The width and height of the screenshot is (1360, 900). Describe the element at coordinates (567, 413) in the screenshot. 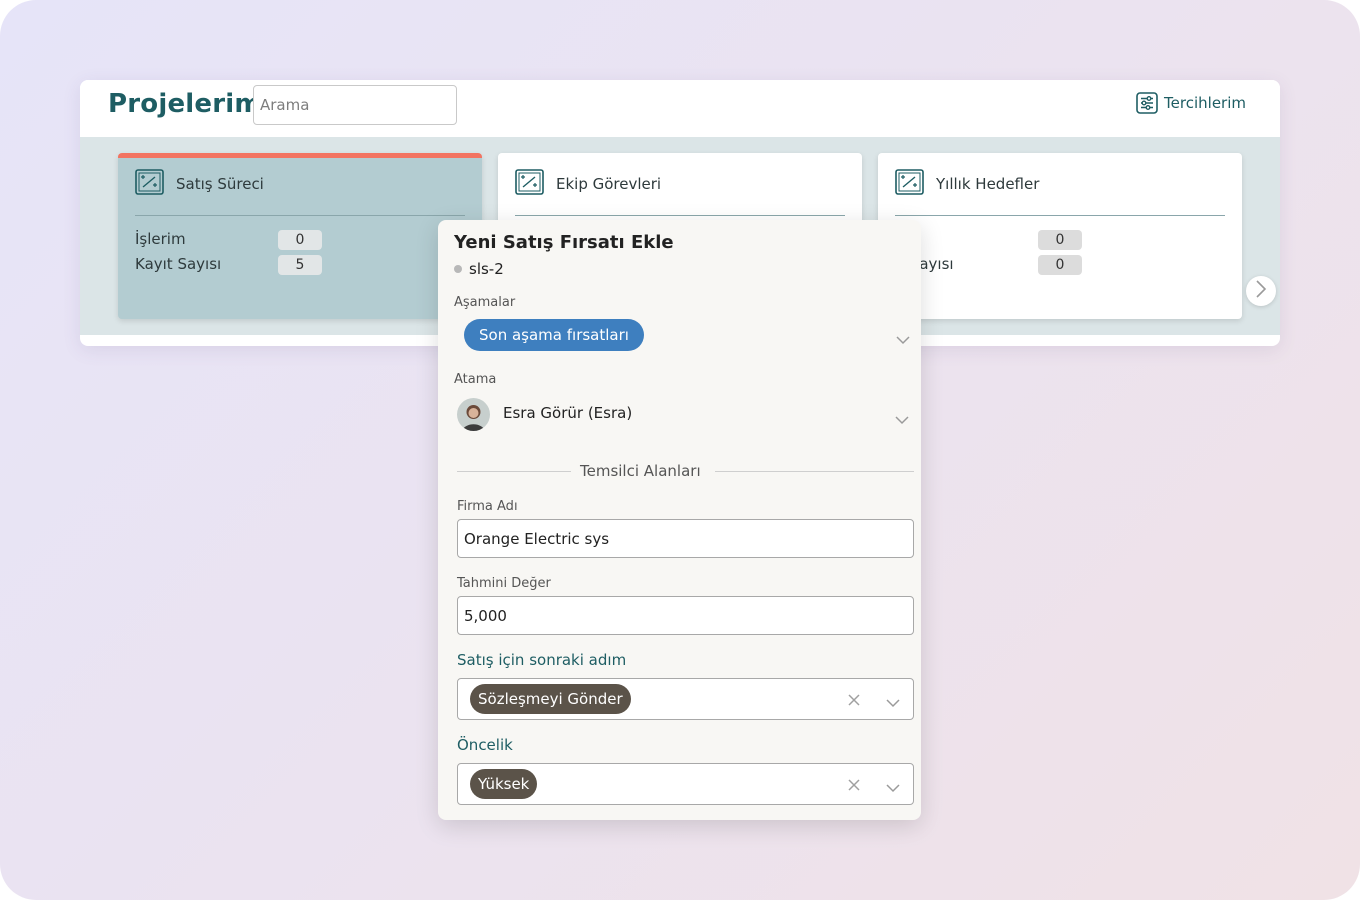

I see `assignee-select-value: Esra Görür (Esra)` at that location.